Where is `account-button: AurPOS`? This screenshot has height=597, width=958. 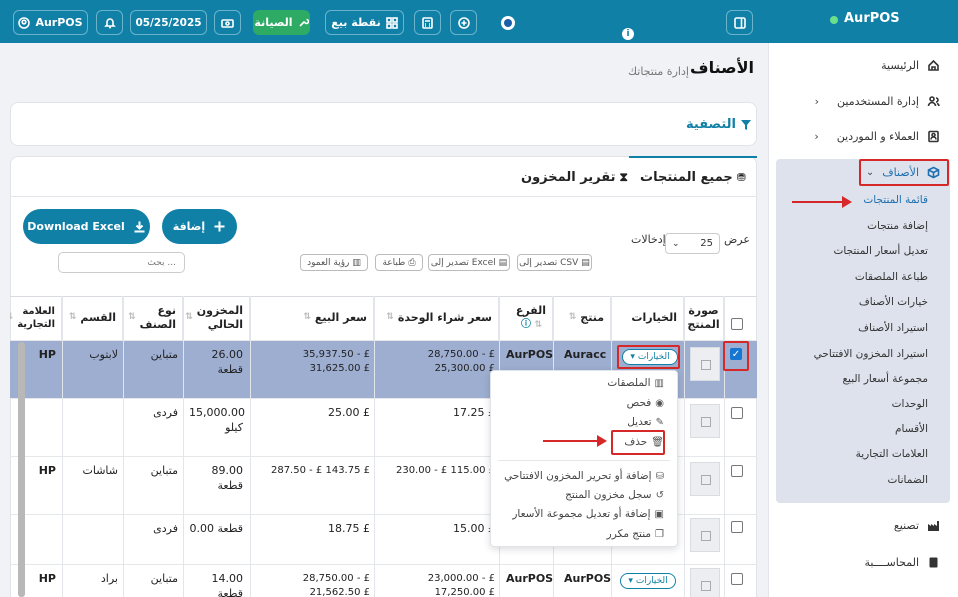
account-button: AurPOS is located at coordinates (50, 22).